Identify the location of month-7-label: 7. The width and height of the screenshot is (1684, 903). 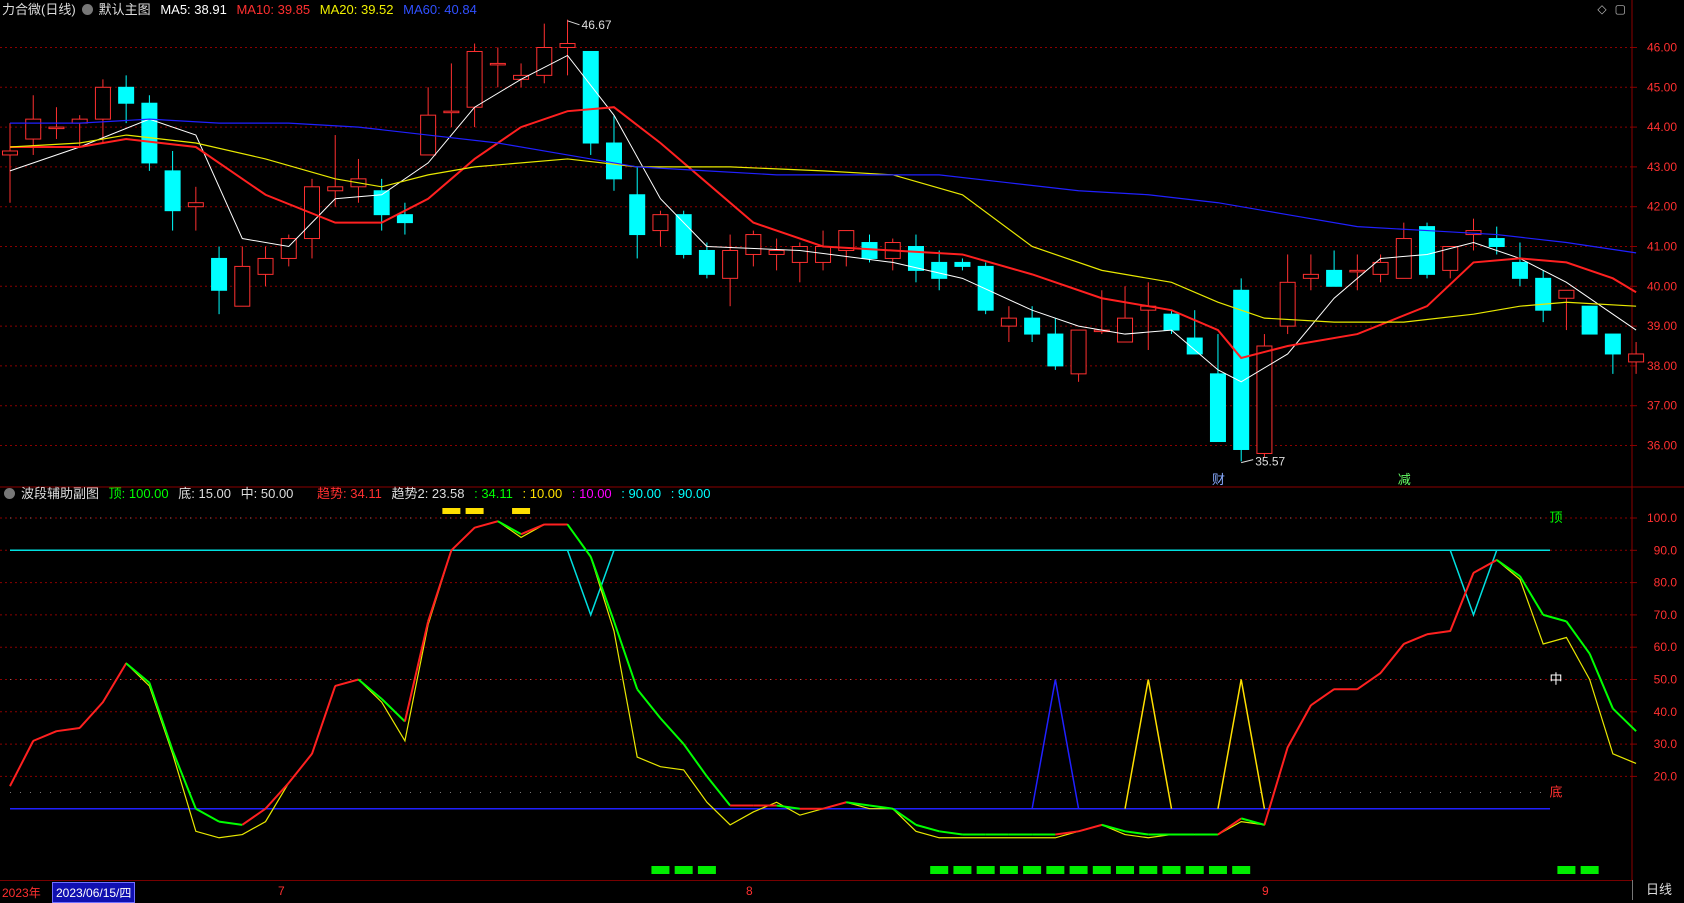
(281, 891).